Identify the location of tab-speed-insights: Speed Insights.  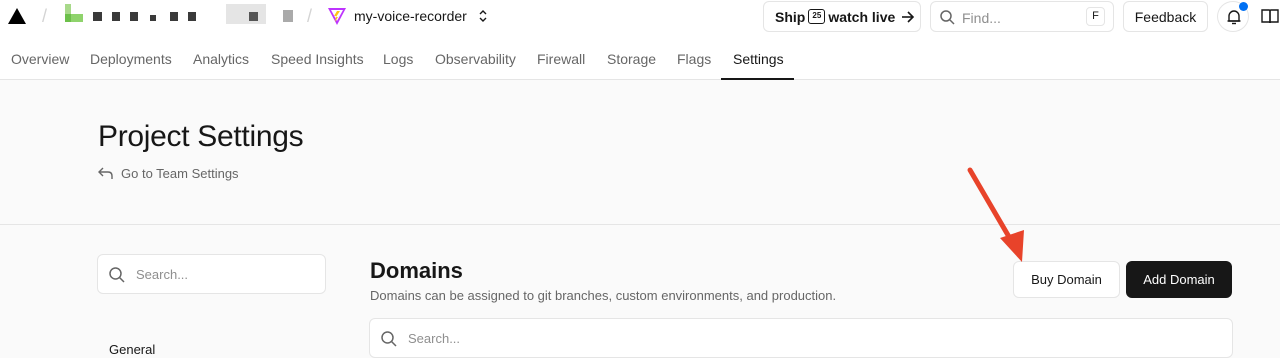
(317, 59).